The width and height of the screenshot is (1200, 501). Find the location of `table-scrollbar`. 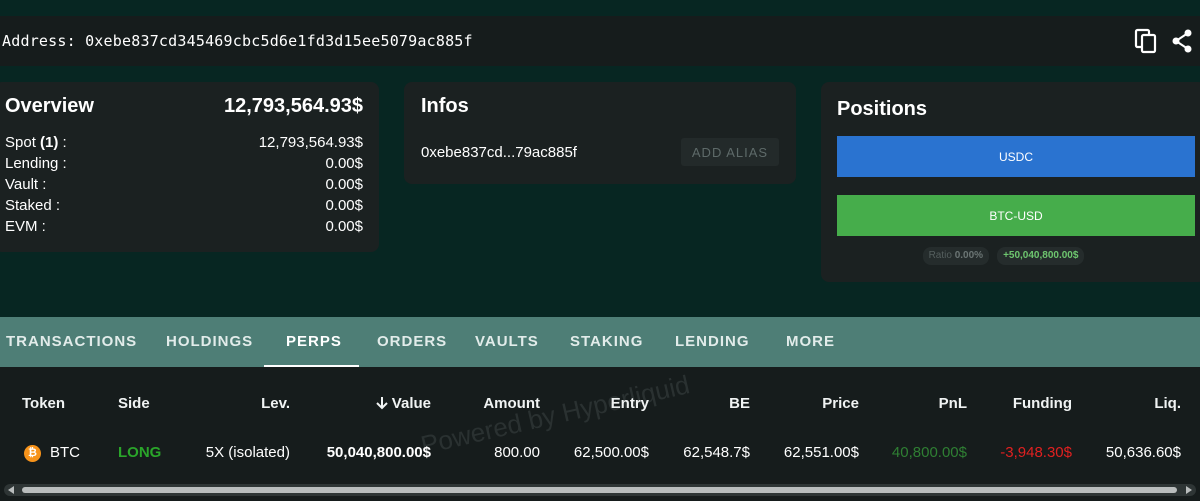

table-scrollbar is located at coordinates (600, 490).